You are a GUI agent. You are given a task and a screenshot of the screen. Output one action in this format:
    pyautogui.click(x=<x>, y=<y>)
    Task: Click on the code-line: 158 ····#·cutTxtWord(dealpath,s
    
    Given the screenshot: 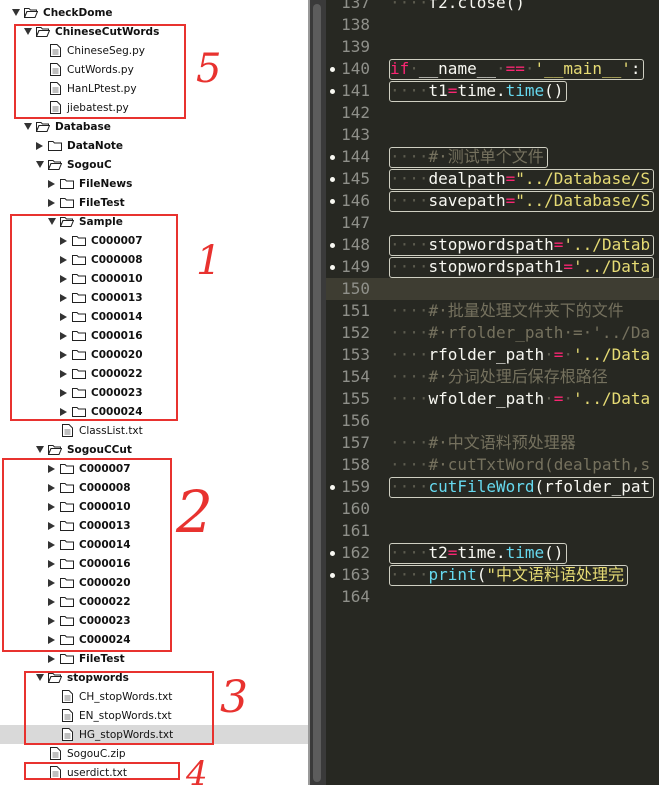 What is the action you would take?
    pyautogui.click(x=492, y=465)
    